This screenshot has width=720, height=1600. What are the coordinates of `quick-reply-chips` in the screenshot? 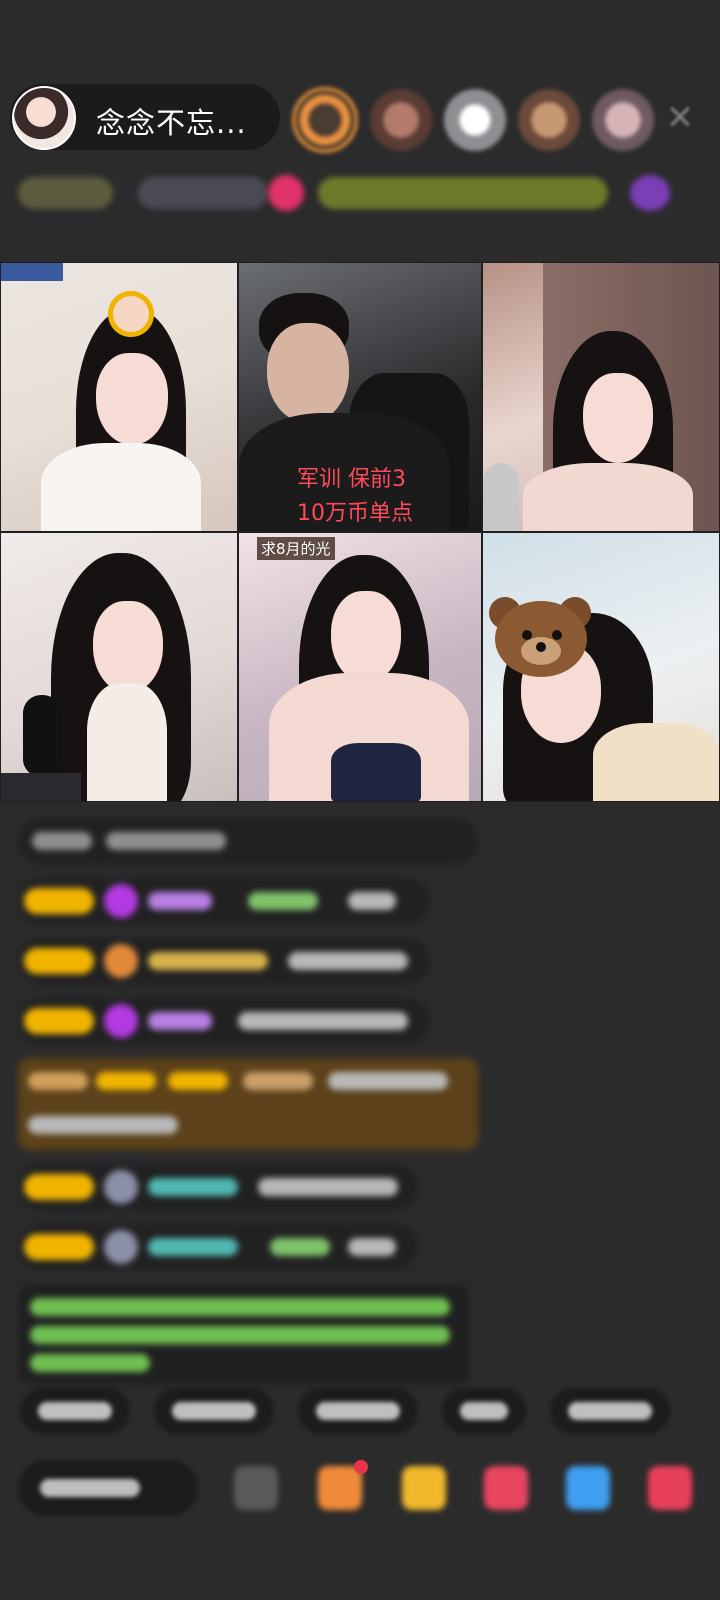 It's located at (345, 1411).